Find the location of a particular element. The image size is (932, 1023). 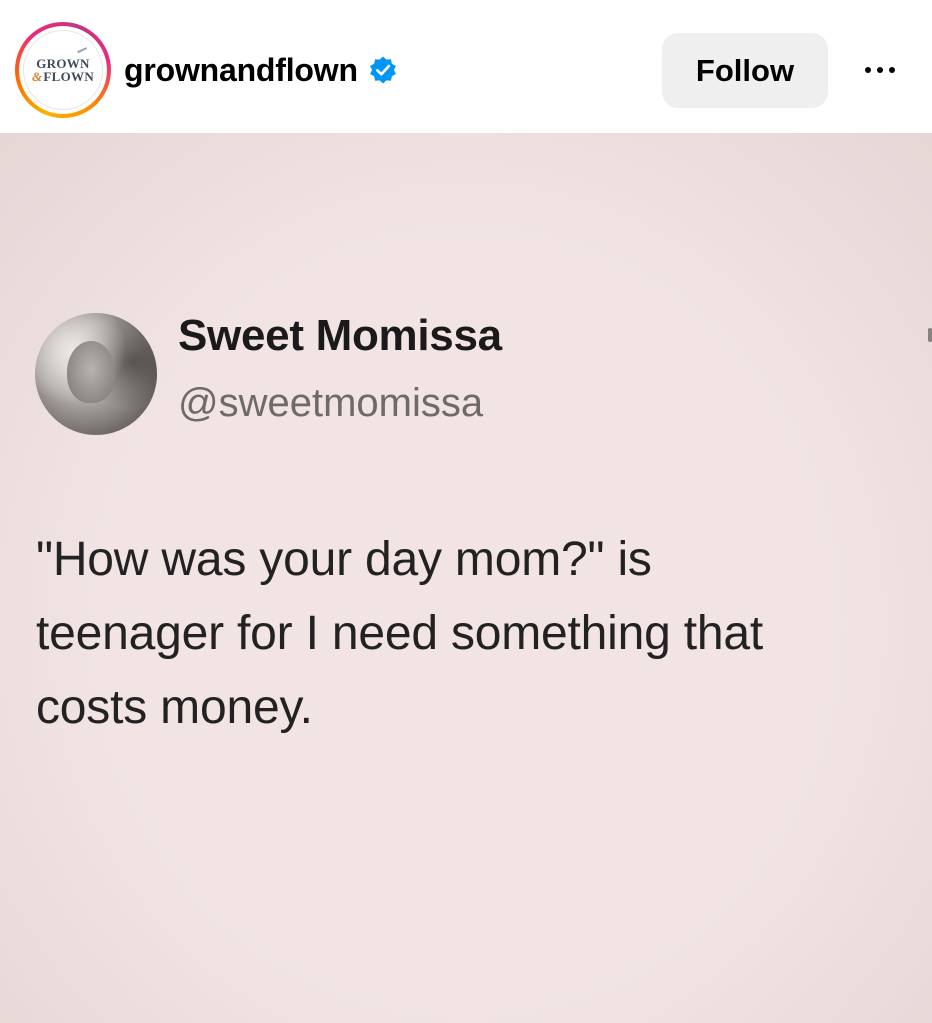

account-username: grownandflown is located at coordinates (241, 70).